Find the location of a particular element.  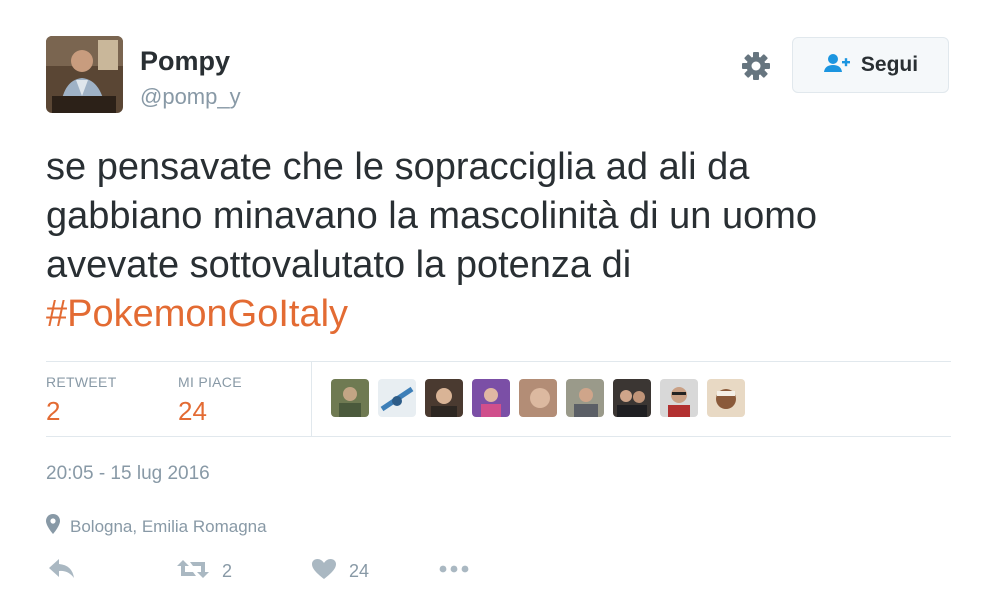

likes-count: 24 is located at coordinates (192, 411).